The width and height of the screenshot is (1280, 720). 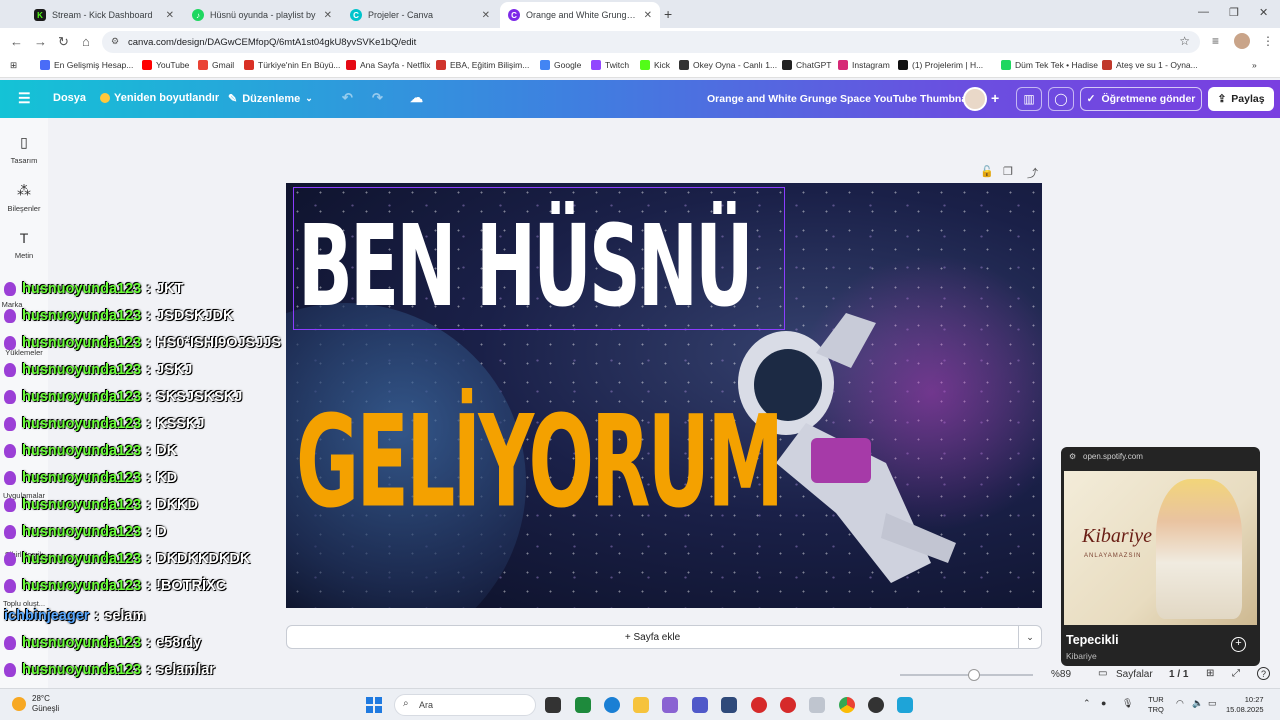 What do you see at coordinates (1072, 456) in the screenshot?
I see `site-settings-icon: ⚙` at bounding box center [1072, 456].